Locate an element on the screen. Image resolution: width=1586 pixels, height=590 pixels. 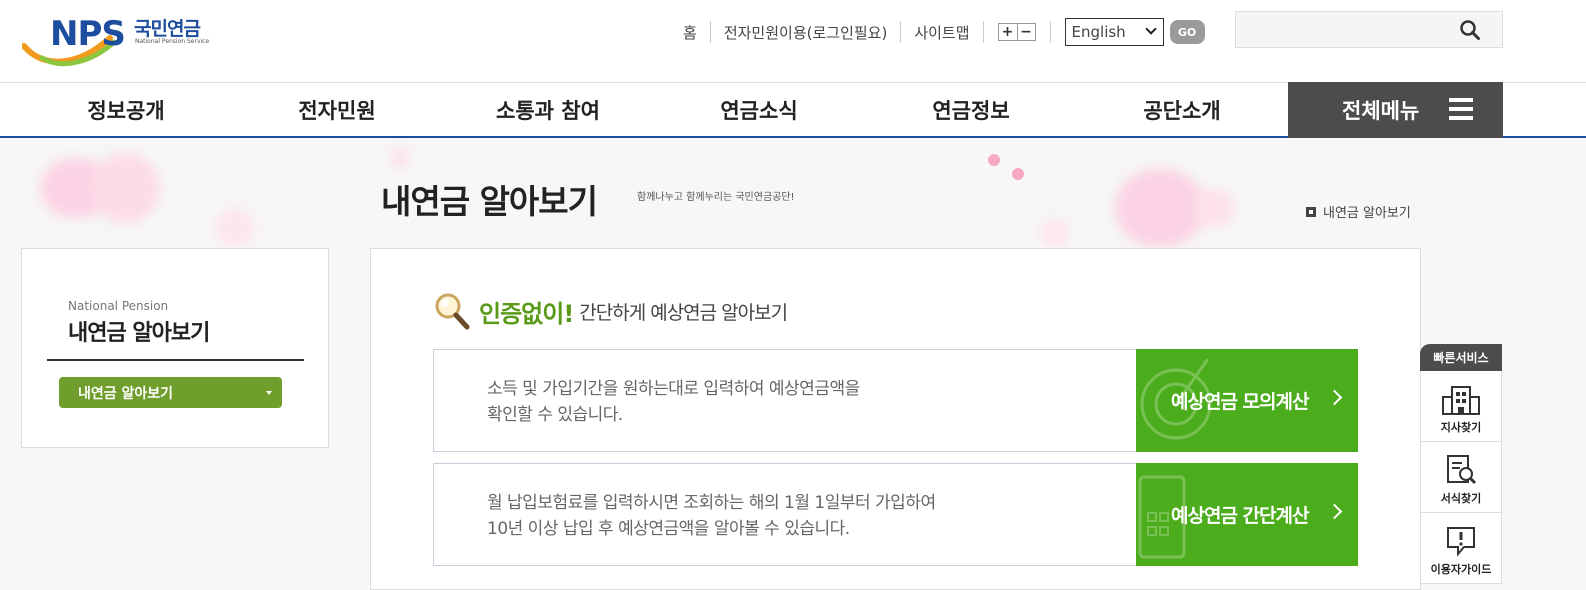
zoom-in-button: + is located at coordinates (1007, 32).